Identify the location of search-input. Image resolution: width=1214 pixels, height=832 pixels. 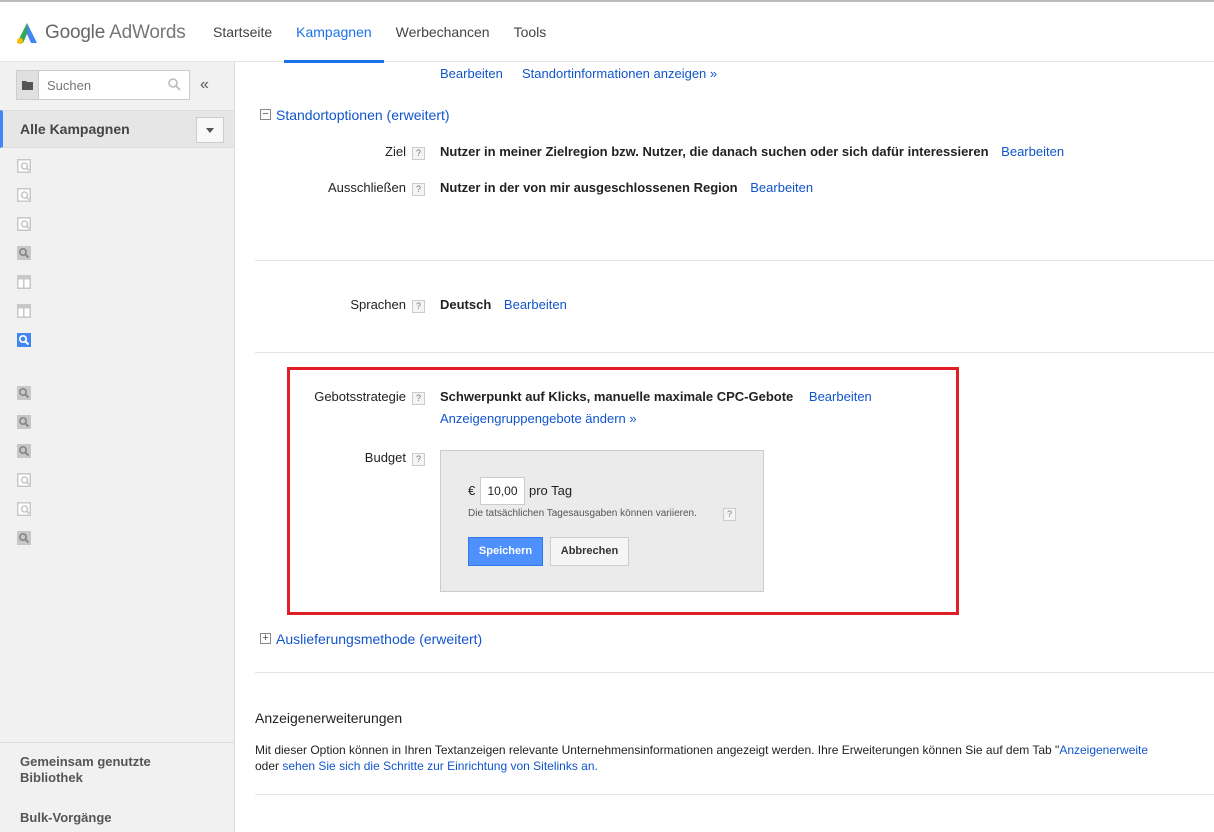
(99, 85).